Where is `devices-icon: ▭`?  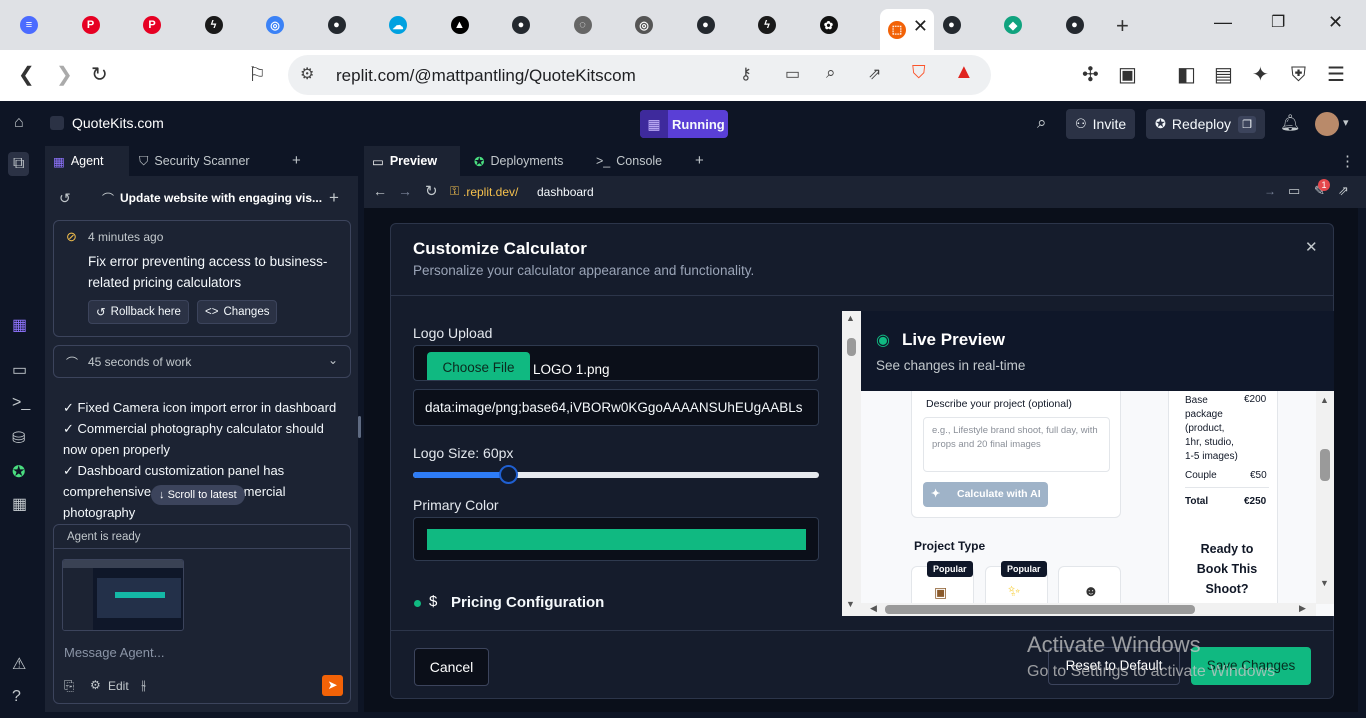
devices-icon: ▭ is located at coordinates (1294, 191).